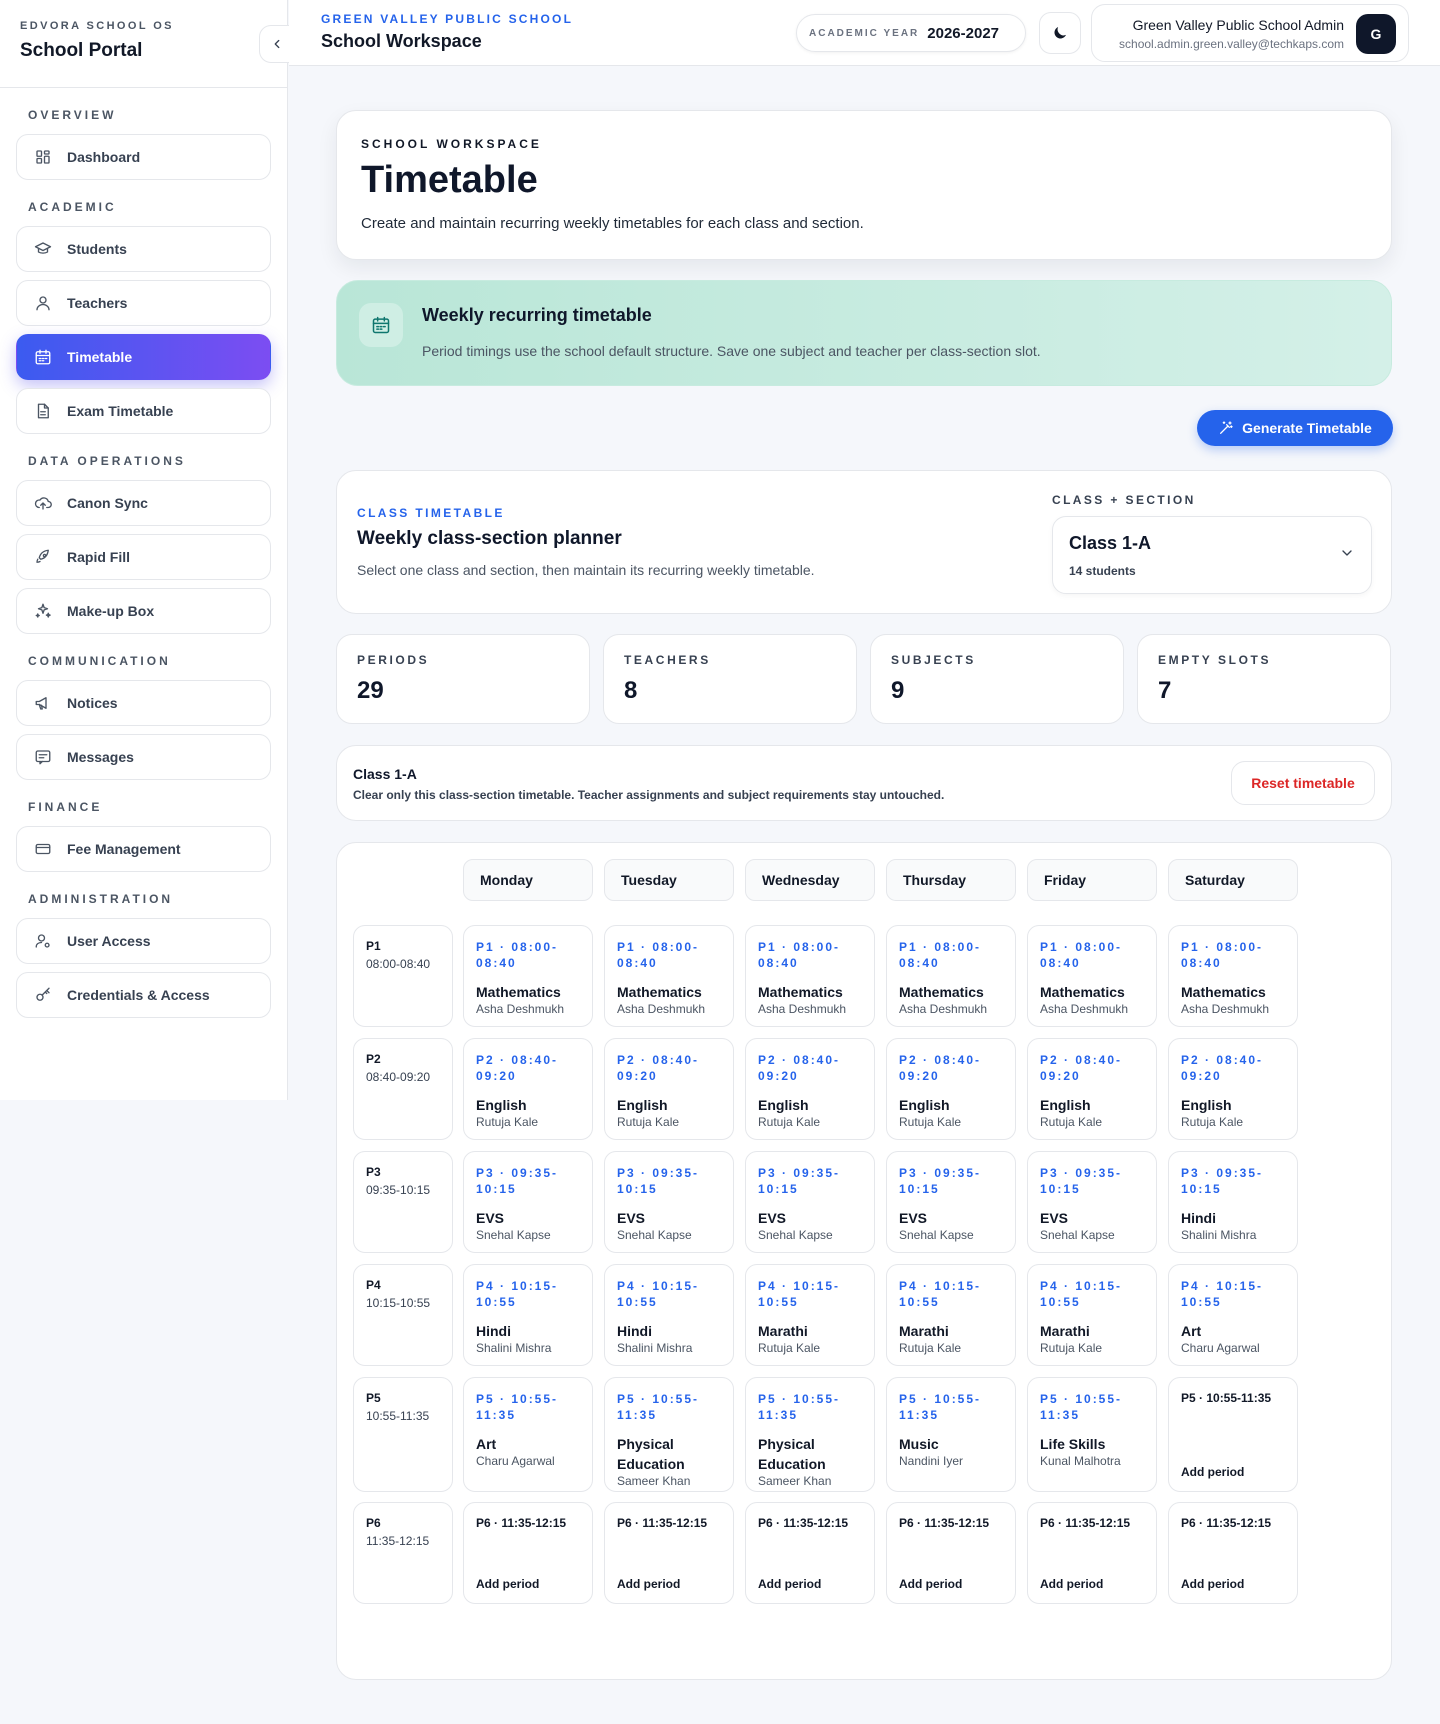 This screenshot has height=1724, width=1440. What do you see at coordinates (1233, 1202) in the screenshot?
I see `timetable-slot: P3 · 09:35-10:15 Hindi Shalini Mishra` at bounding box center [1233, 1202].